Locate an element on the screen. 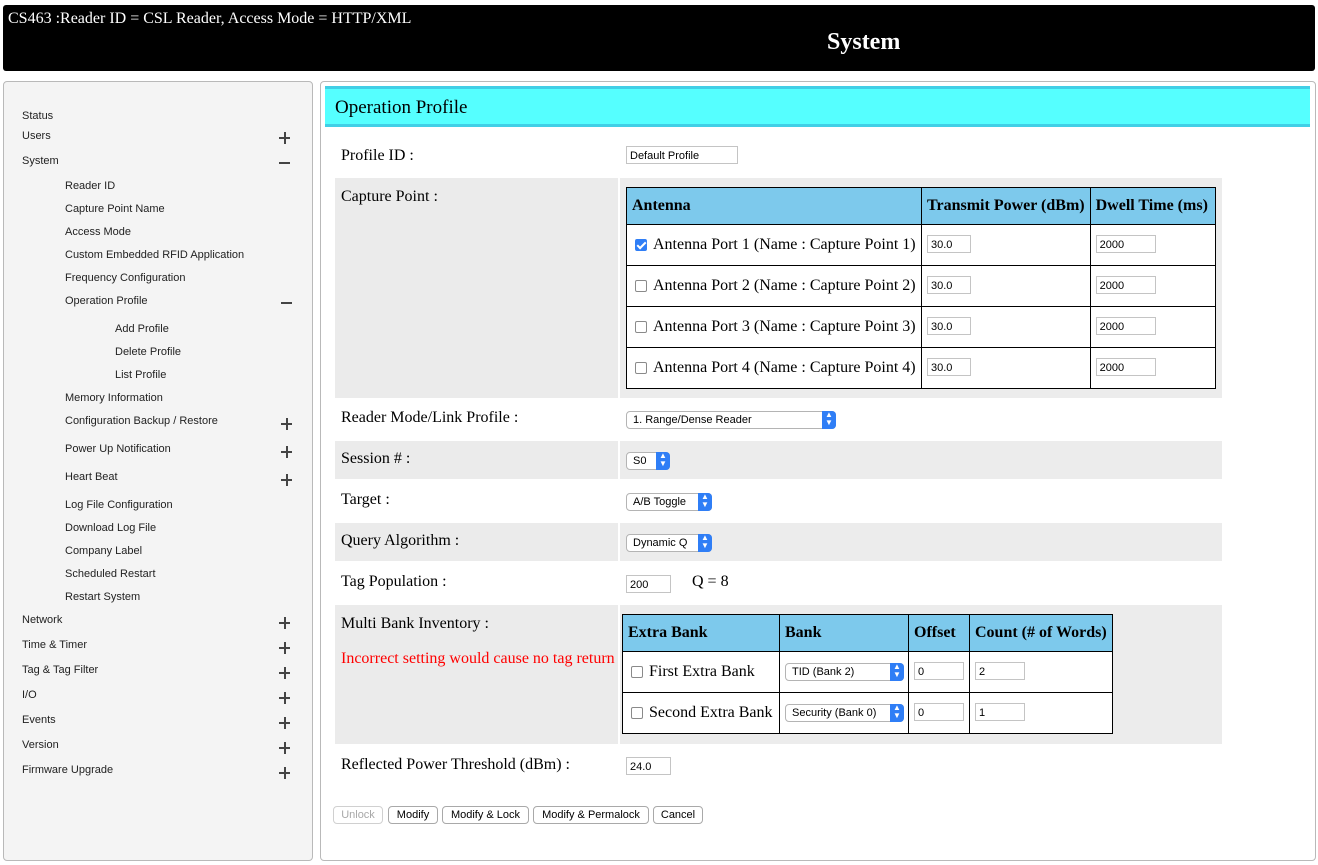 This screenshot has width=1318, height=865. modify-lock-button: Modify & Lock is located at coordinates (485, 815).